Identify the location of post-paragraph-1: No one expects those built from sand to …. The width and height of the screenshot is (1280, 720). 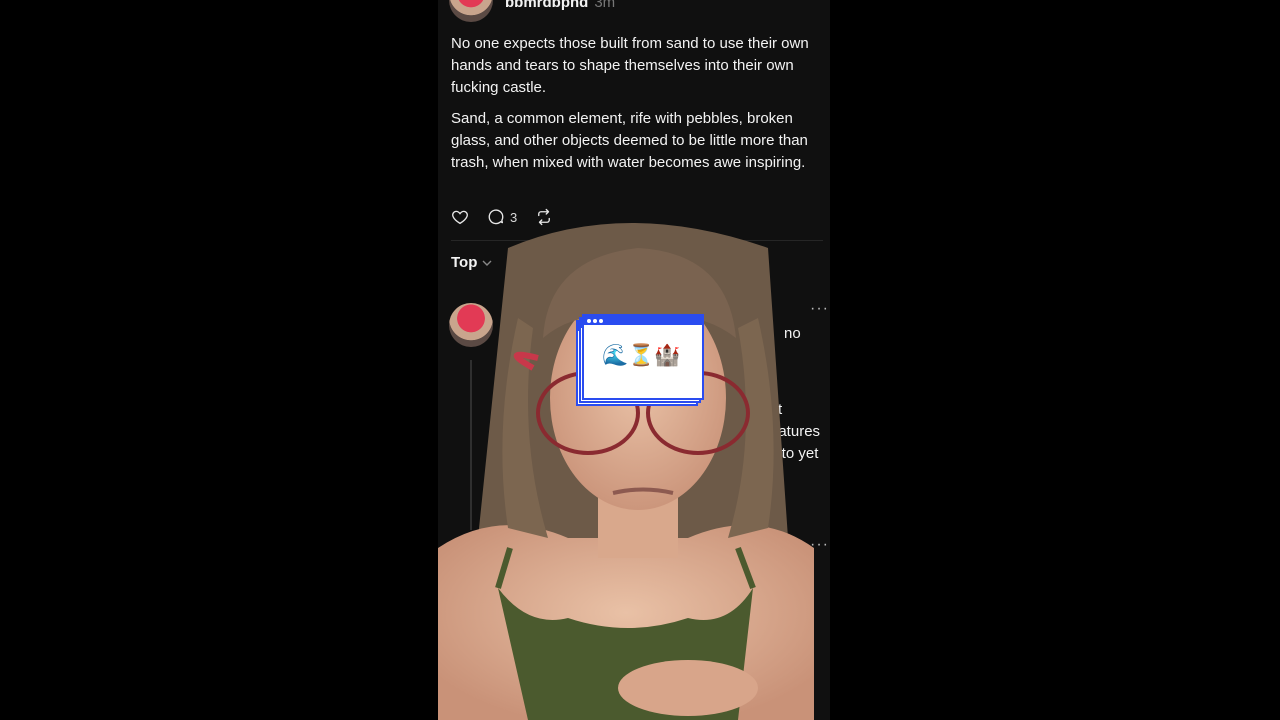
(630, 65).